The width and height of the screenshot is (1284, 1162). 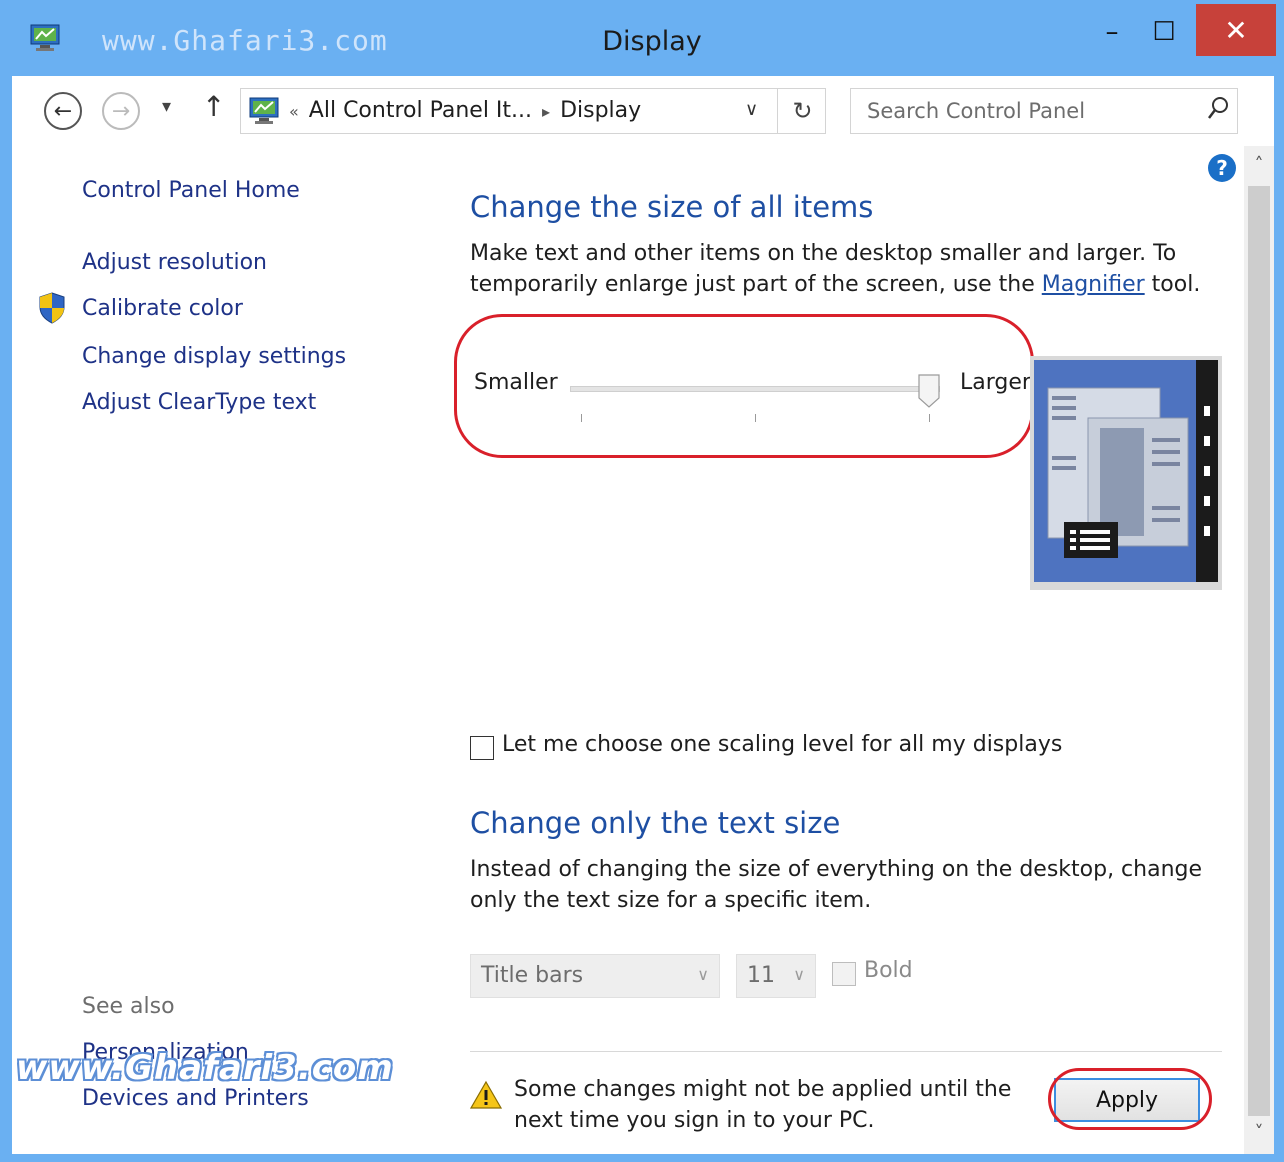 What do you see at coordinates (1259, 1137) in the screenshot?
I see `scroll-down-icon: ˅` at bounding box center [1259, 1137].